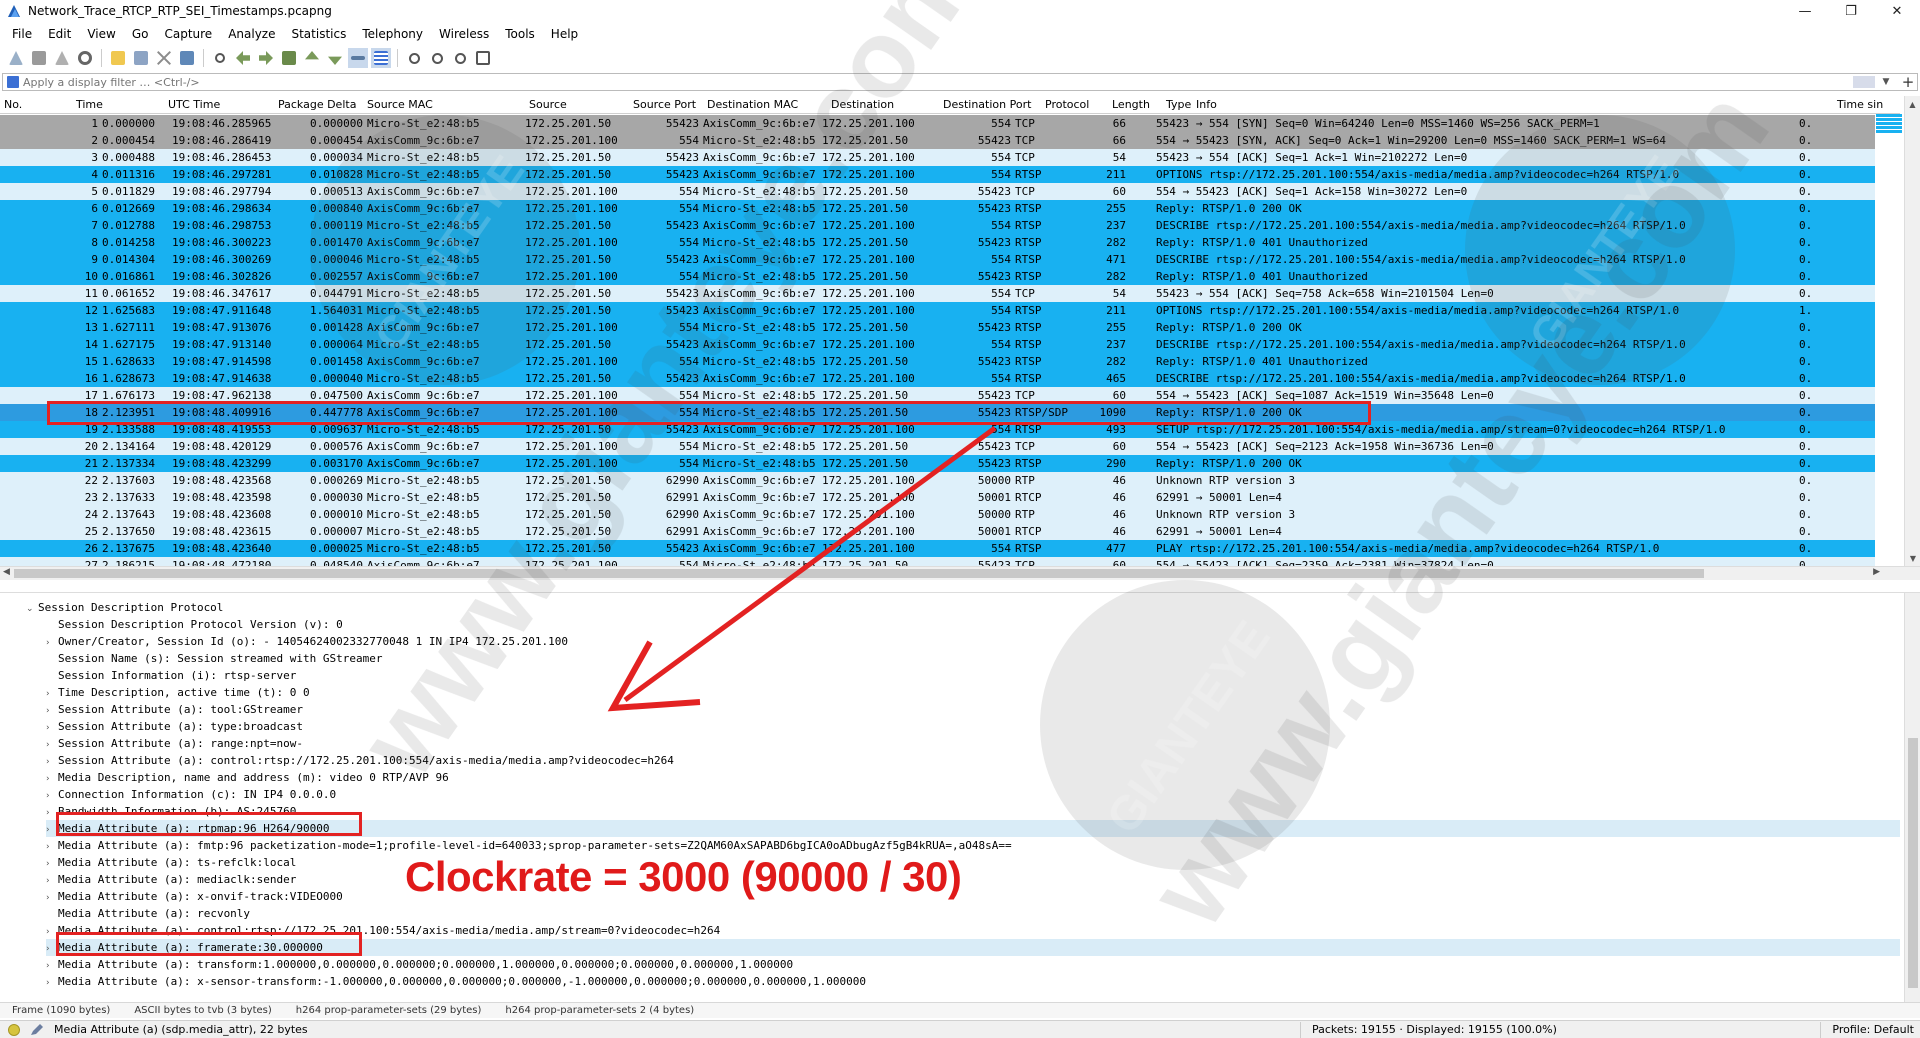  I want to click on menu-wireless: Wireless, so click(464, 34).